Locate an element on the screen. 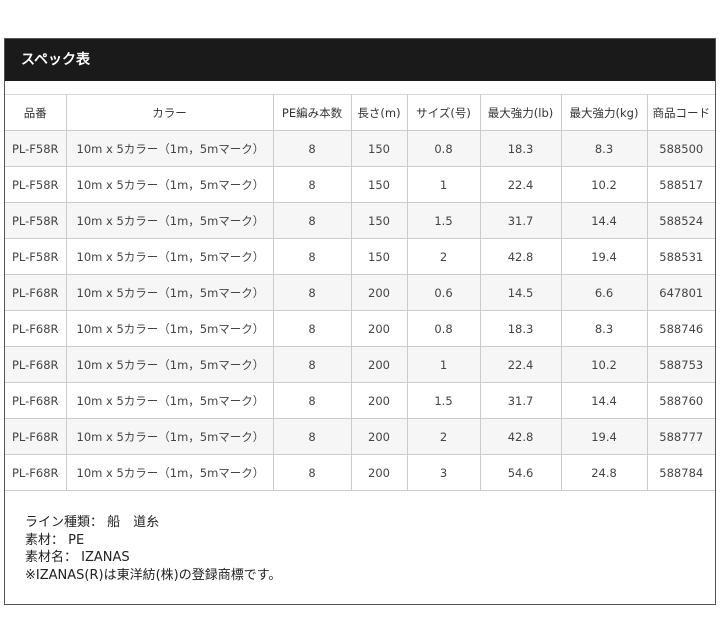 The image size is (720, 629). cell-product-code: 588524 is located at coordinates (680, 220).